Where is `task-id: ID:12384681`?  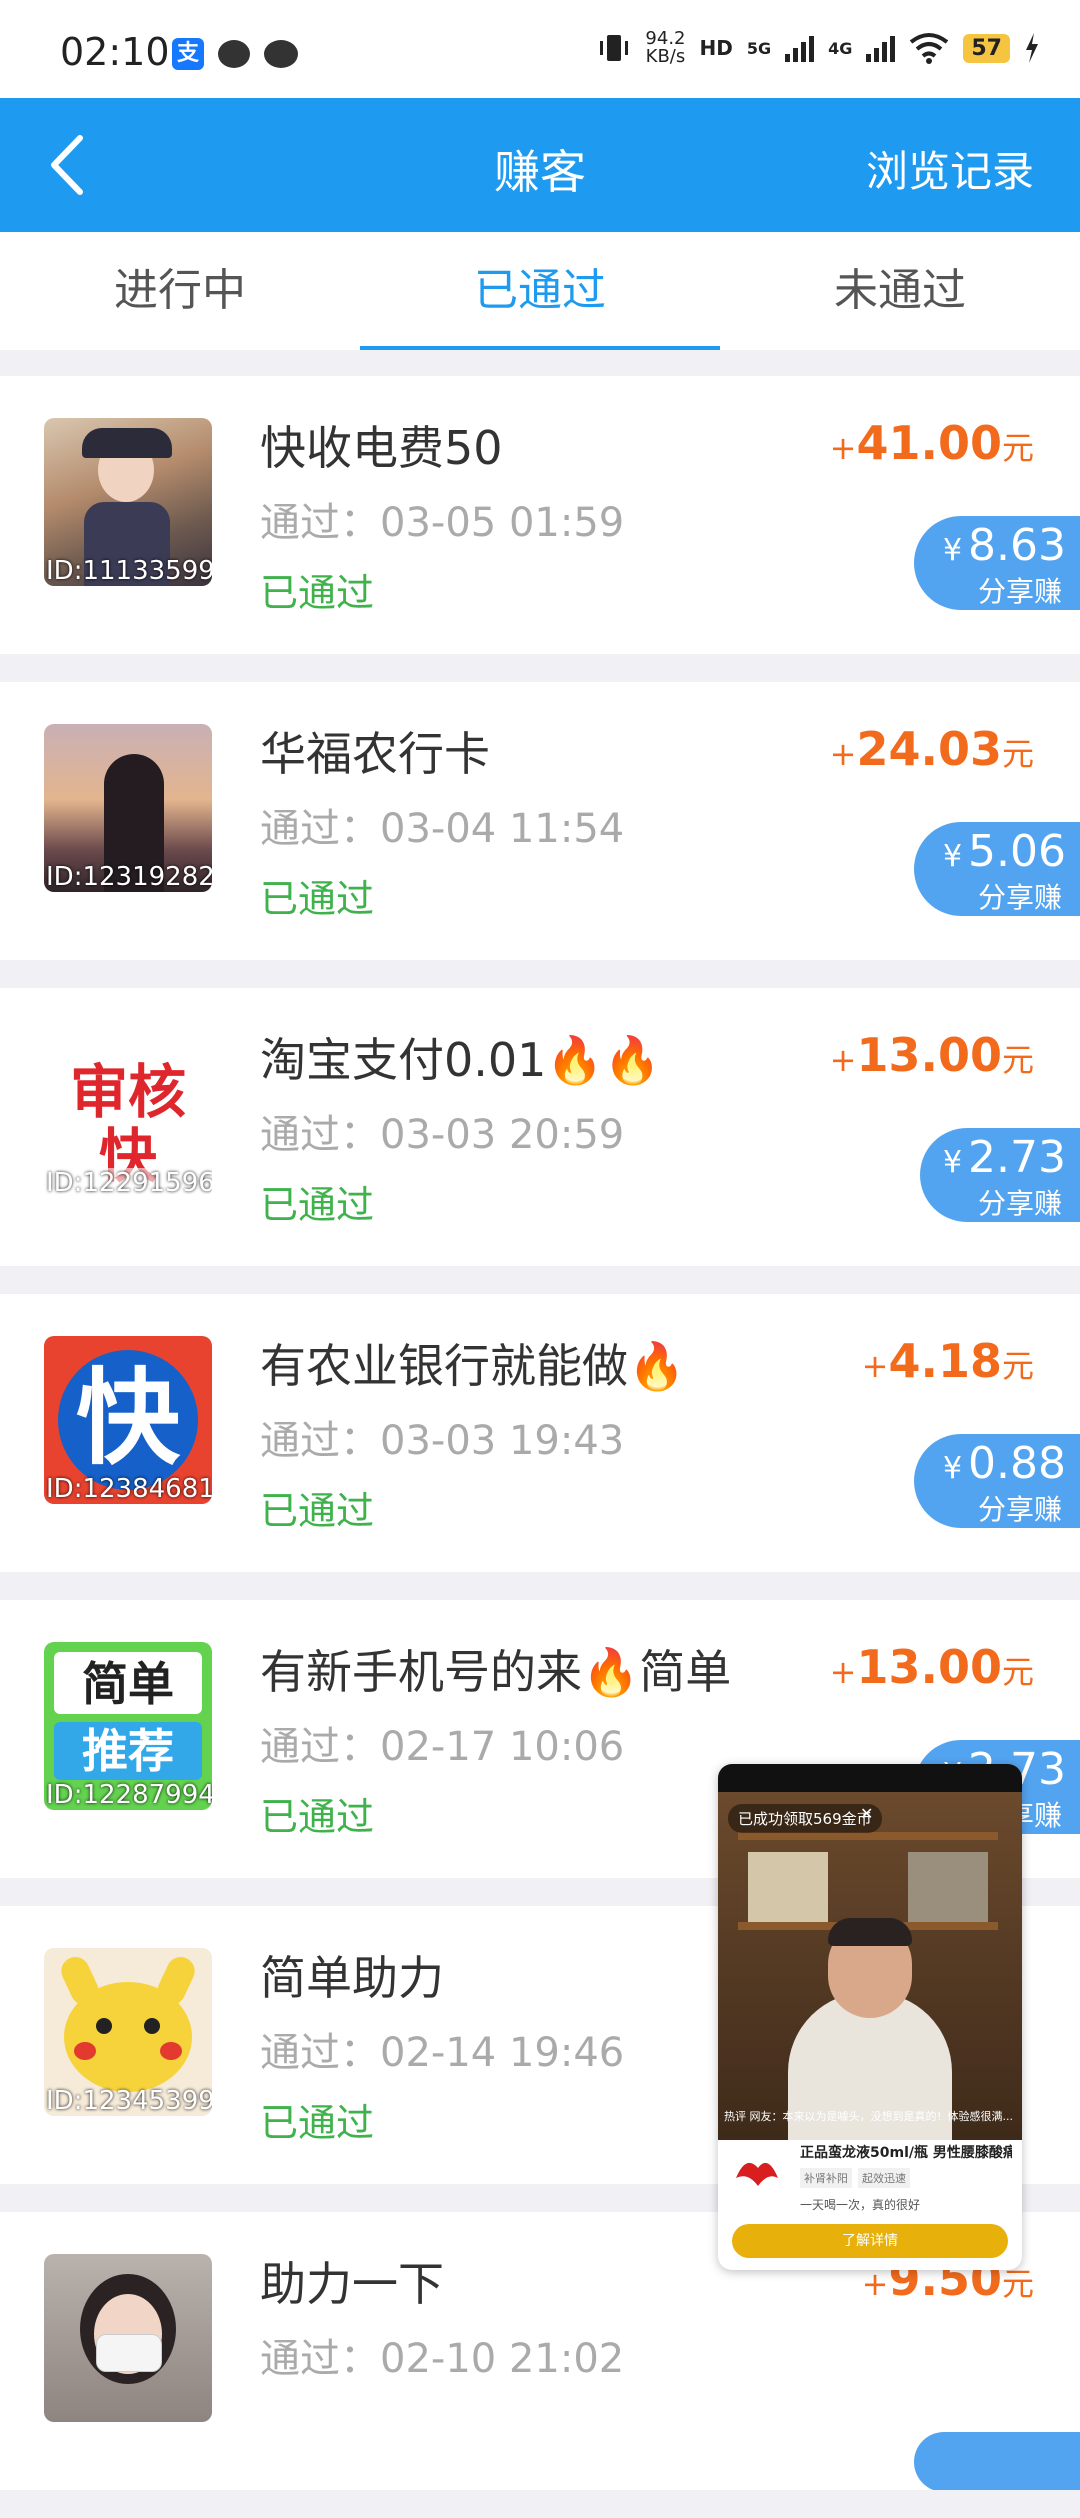
task-id: ID:12384681 is located at coordinates (129, 1489).